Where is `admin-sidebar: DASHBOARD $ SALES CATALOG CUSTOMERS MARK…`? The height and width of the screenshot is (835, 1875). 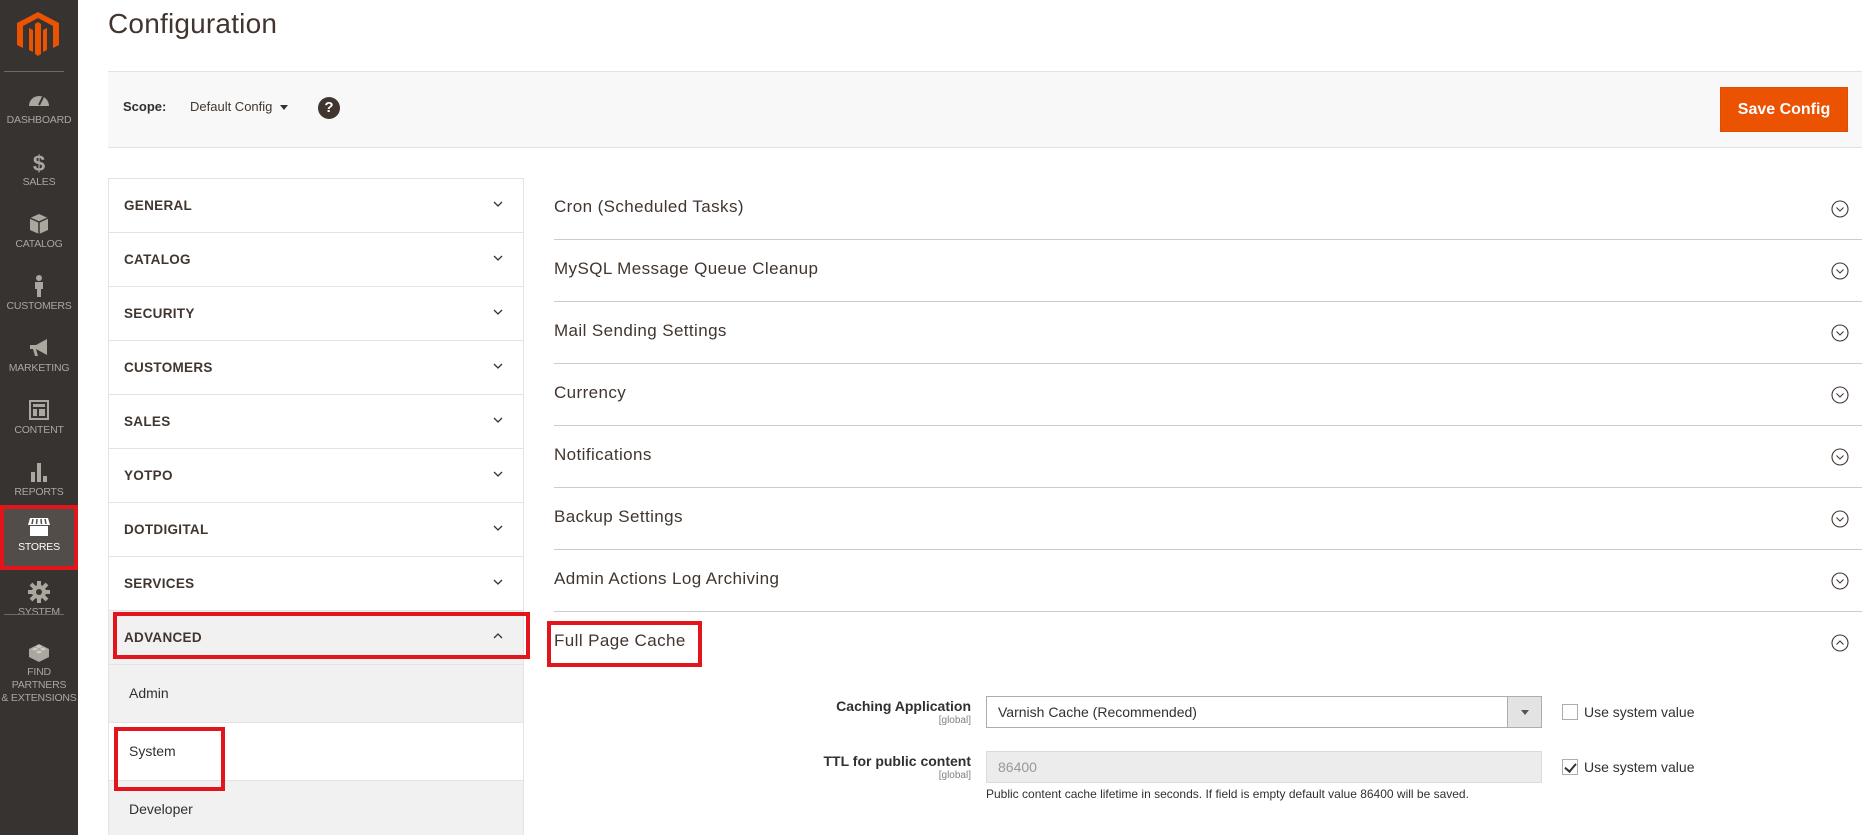 admin-sidebar: DASHBOARD $ SALES CATALOG CUSTOMERS MARK… is located at coordinates (39, 417).